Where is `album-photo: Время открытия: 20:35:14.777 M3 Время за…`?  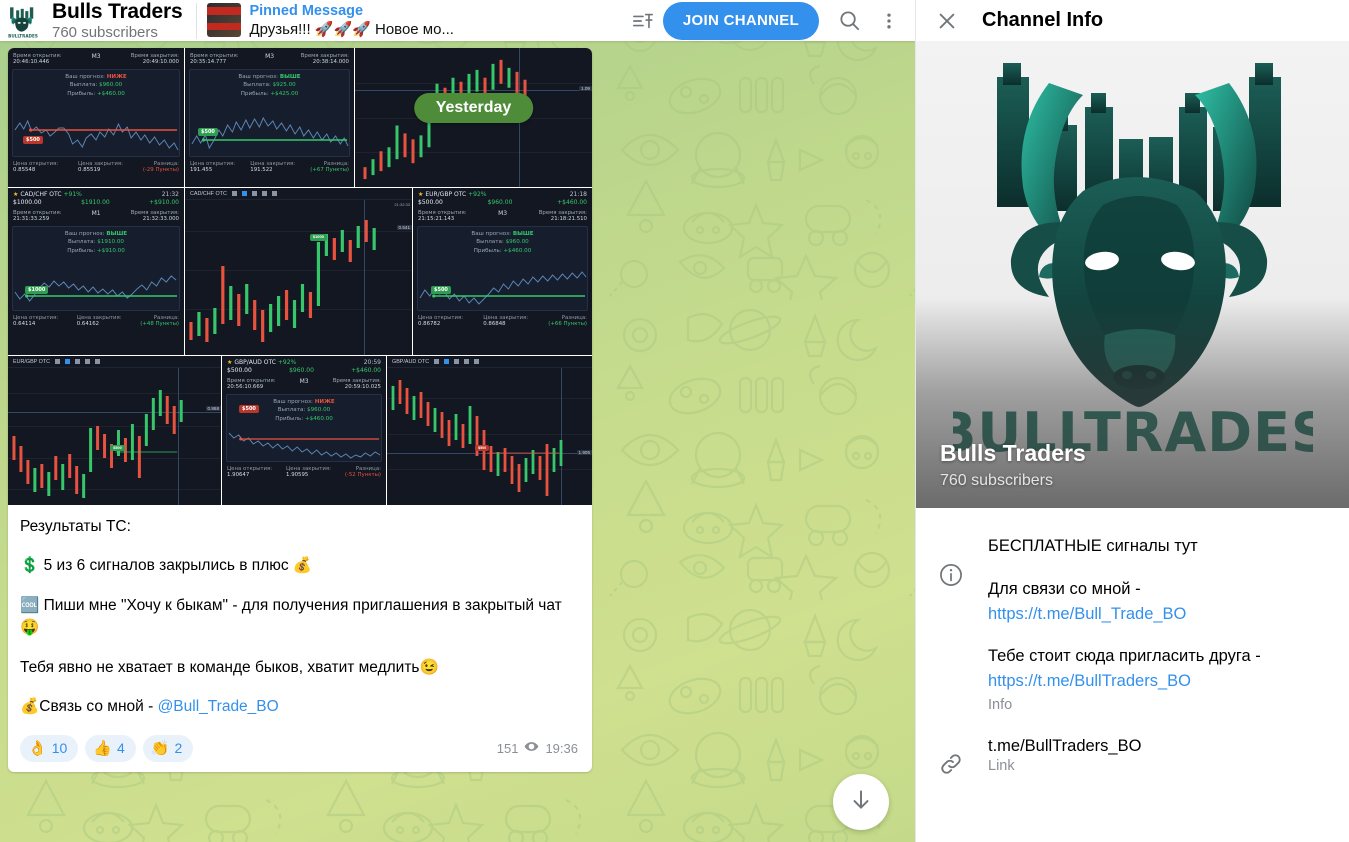 album-photo: Время открытия: 20:35:14.777 M3 Время за… is located at coordinates (270, 118).